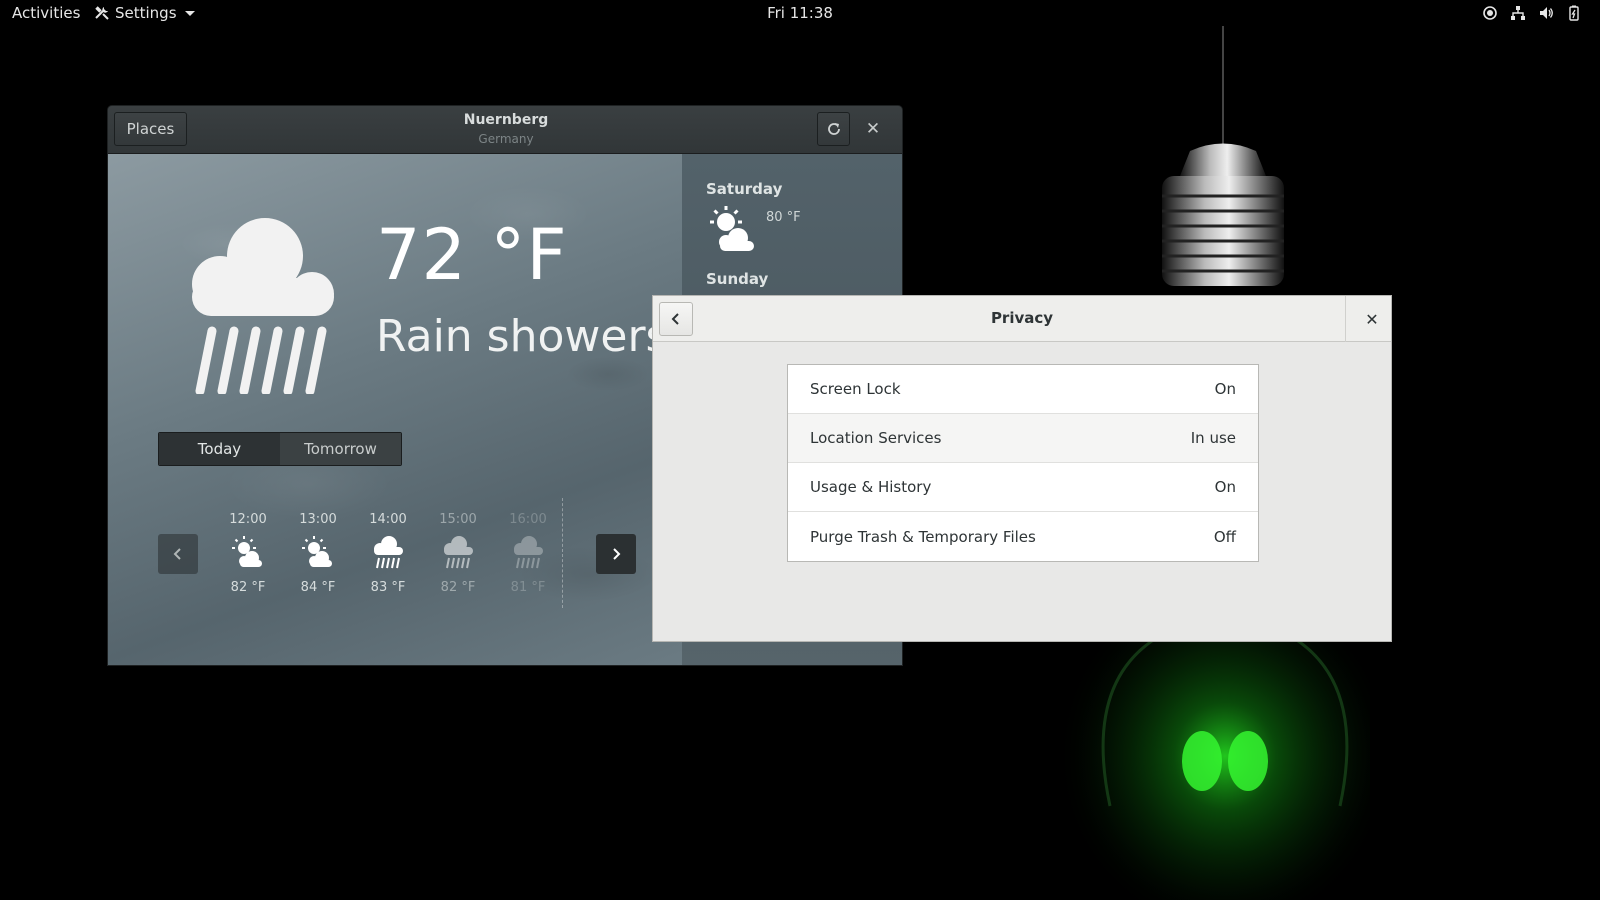  Describe the element at coordinates (388, 587) in the screenshot. I see `hour-temp: 83 °F` at that location.